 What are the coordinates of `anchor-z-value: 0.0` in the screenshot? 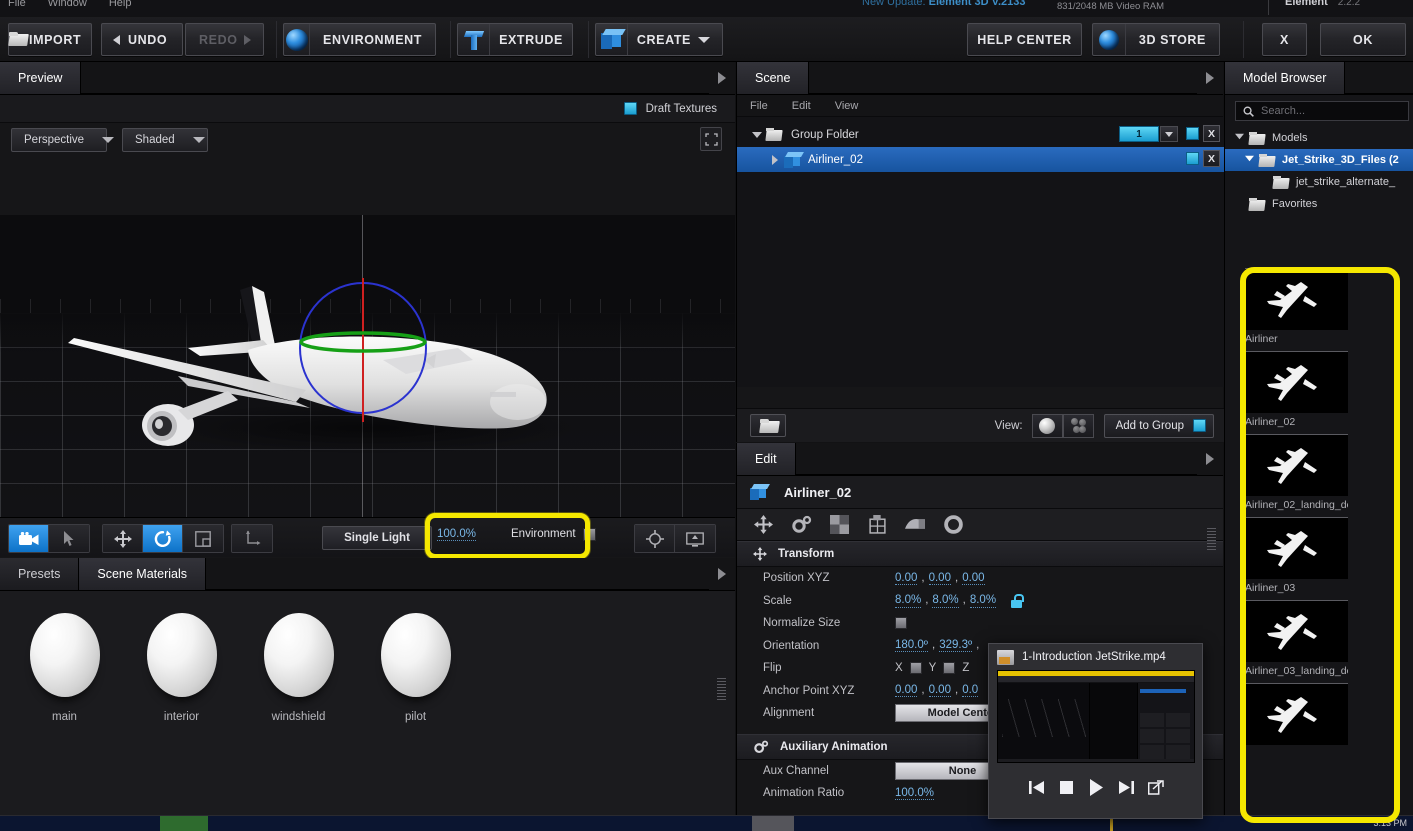 It's located at (970, 691).